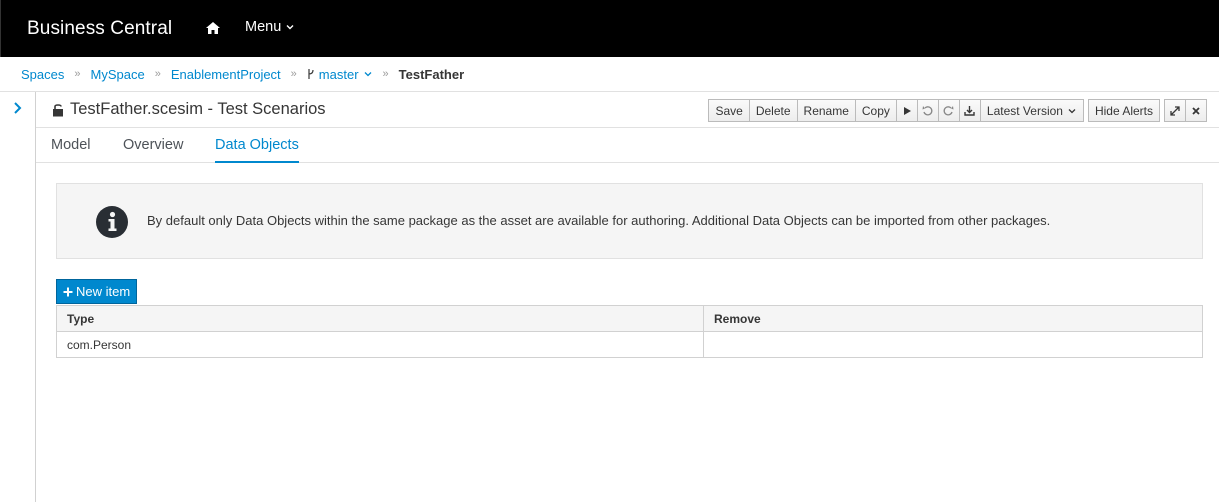 The height and width of the screenshot is (502, 1219). Describe the element at coordinates (773, 110) in the screenshot. I see `delete-button: Delete` at that location.